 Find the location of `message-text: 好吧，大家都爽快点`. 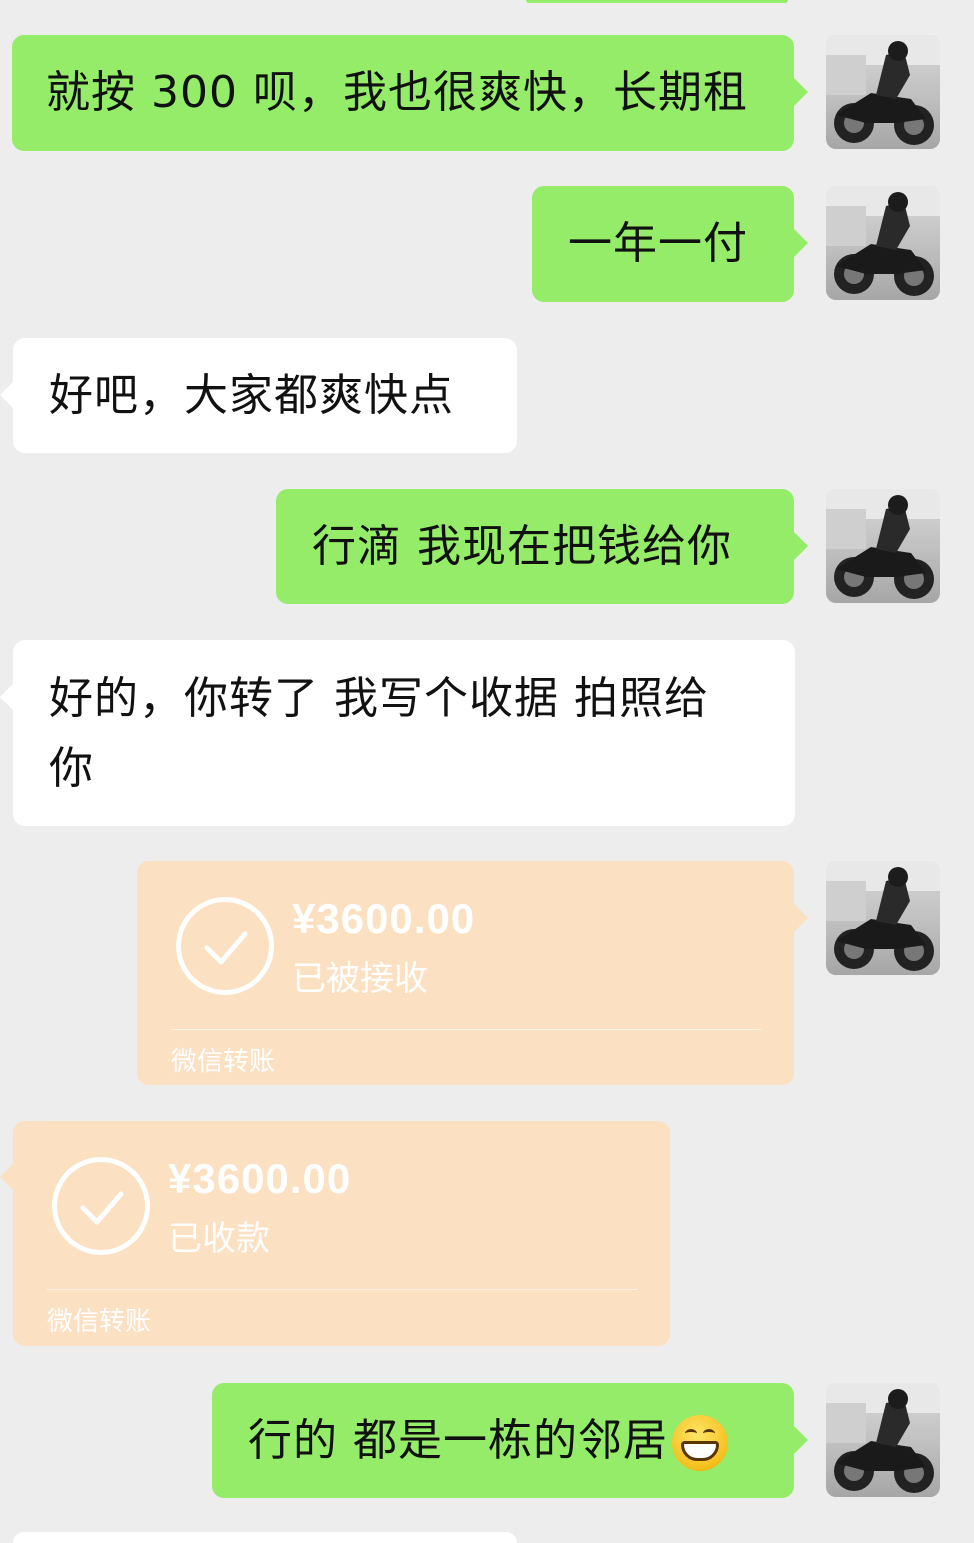

message-text: 好吧，大家都爽快点 is located at coordinates (251, 395).